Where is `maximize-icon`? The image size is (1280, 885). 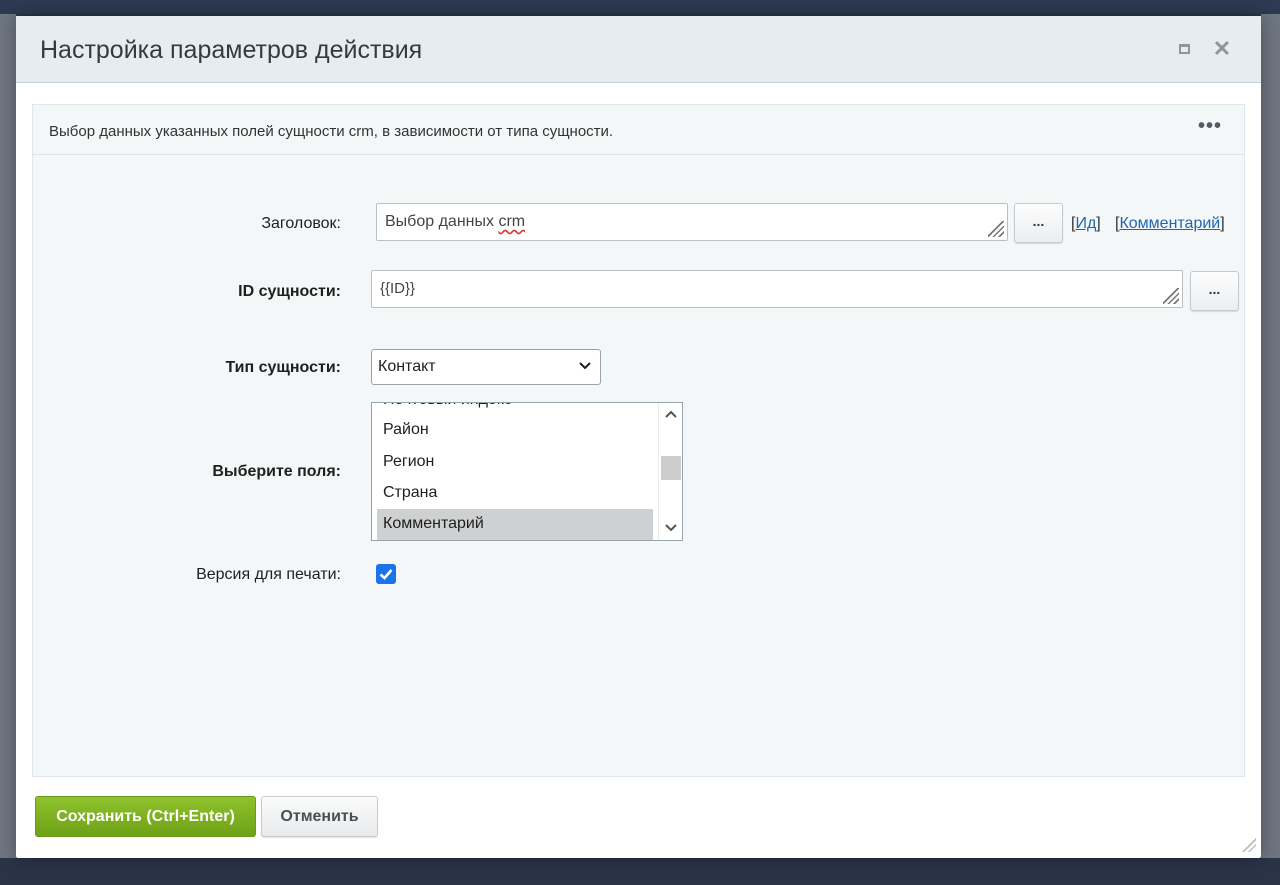
maximize-icon is located at coordinates (1185, 49).